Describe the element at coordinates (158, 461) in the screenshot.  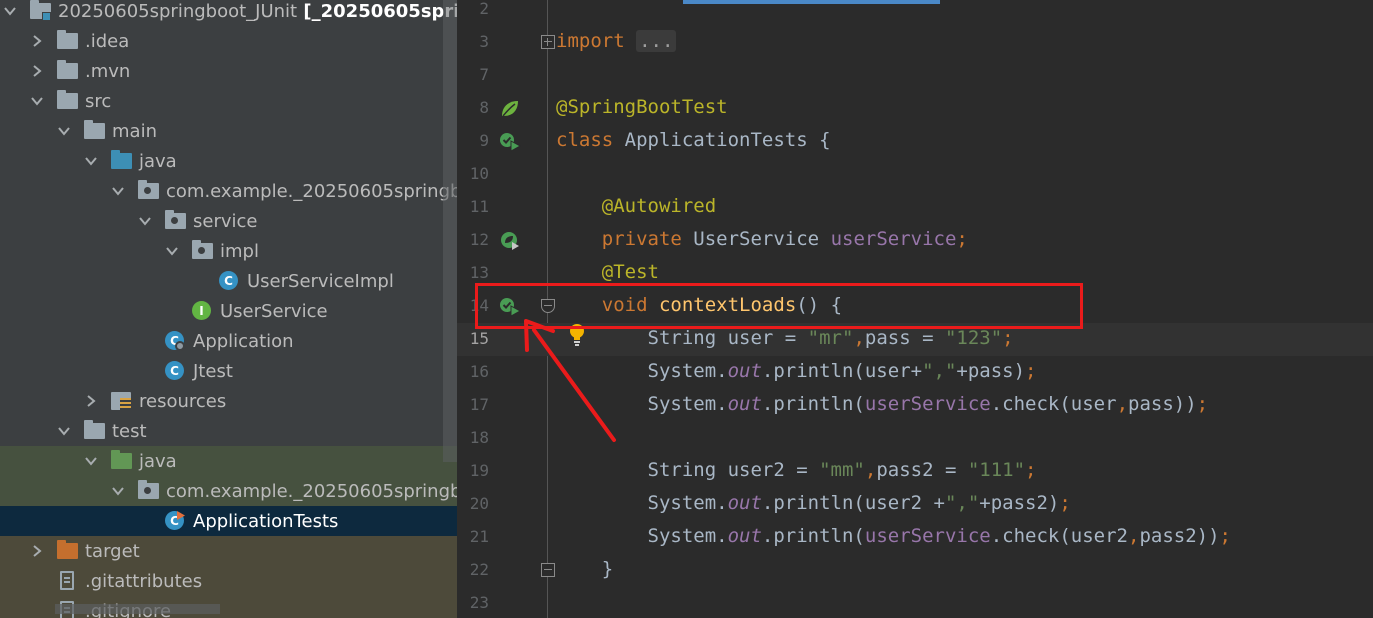
I see `tree-item-label: java` at that location.